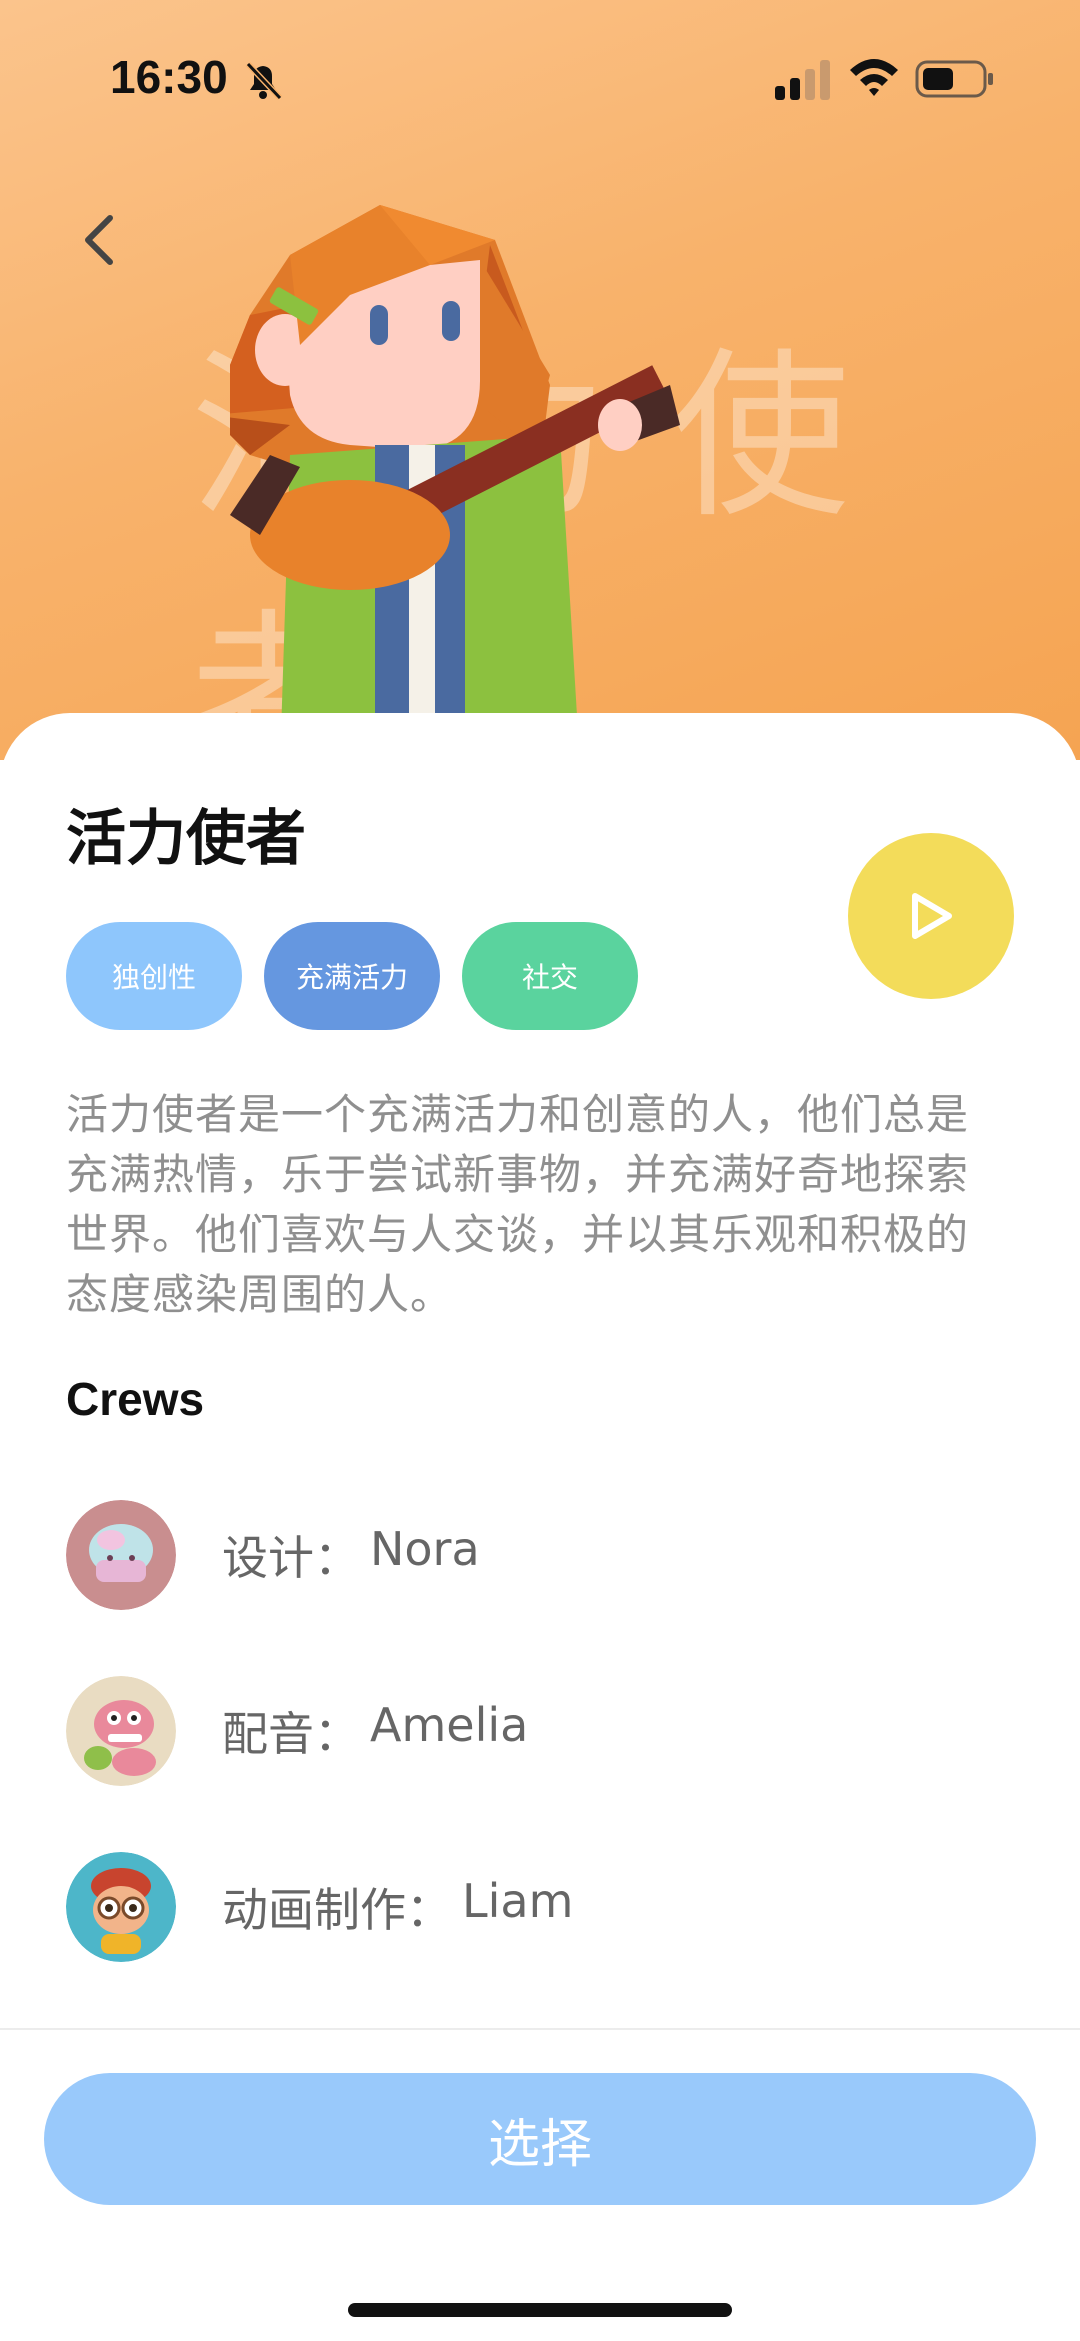 The width and height of the screenshot is (1080, 2341). I want to click on tag-energetic: 充满活力, so click(352, 976).